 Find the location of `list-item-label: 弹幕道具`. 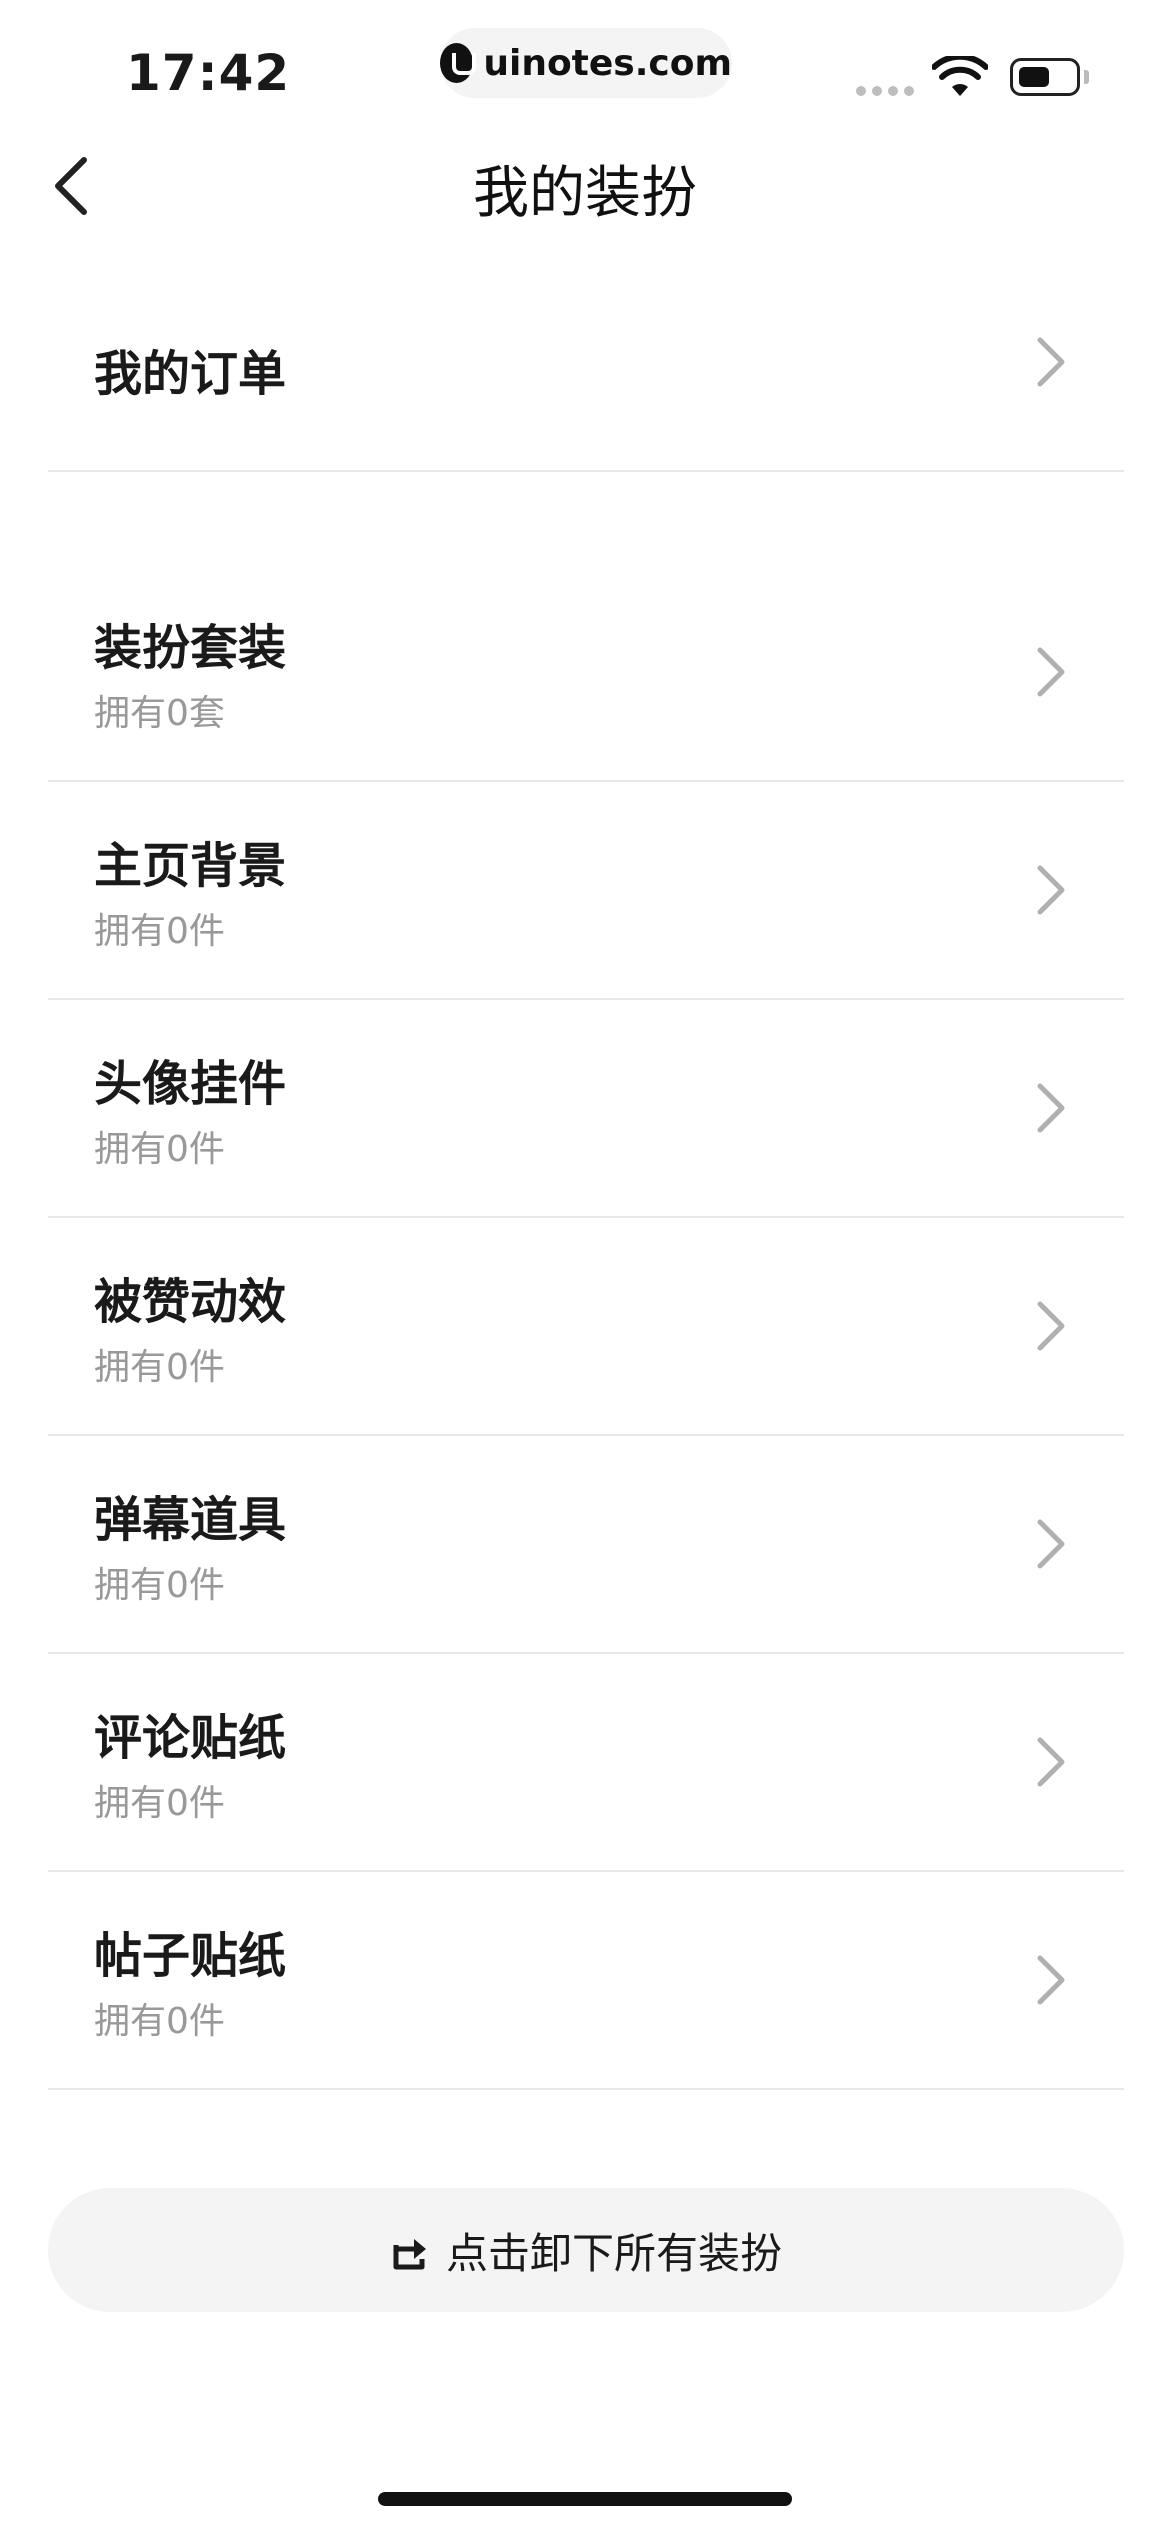

list-item-label: 弹幕道具 is located at coordinates (190, 1520).